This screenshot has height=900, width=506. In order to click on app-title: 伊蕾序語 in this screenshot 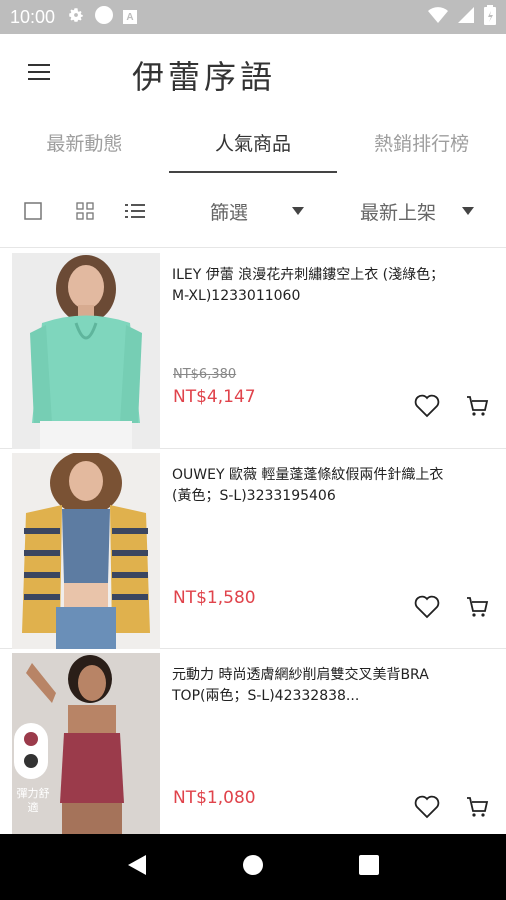, I will do `click(204, 77)`.